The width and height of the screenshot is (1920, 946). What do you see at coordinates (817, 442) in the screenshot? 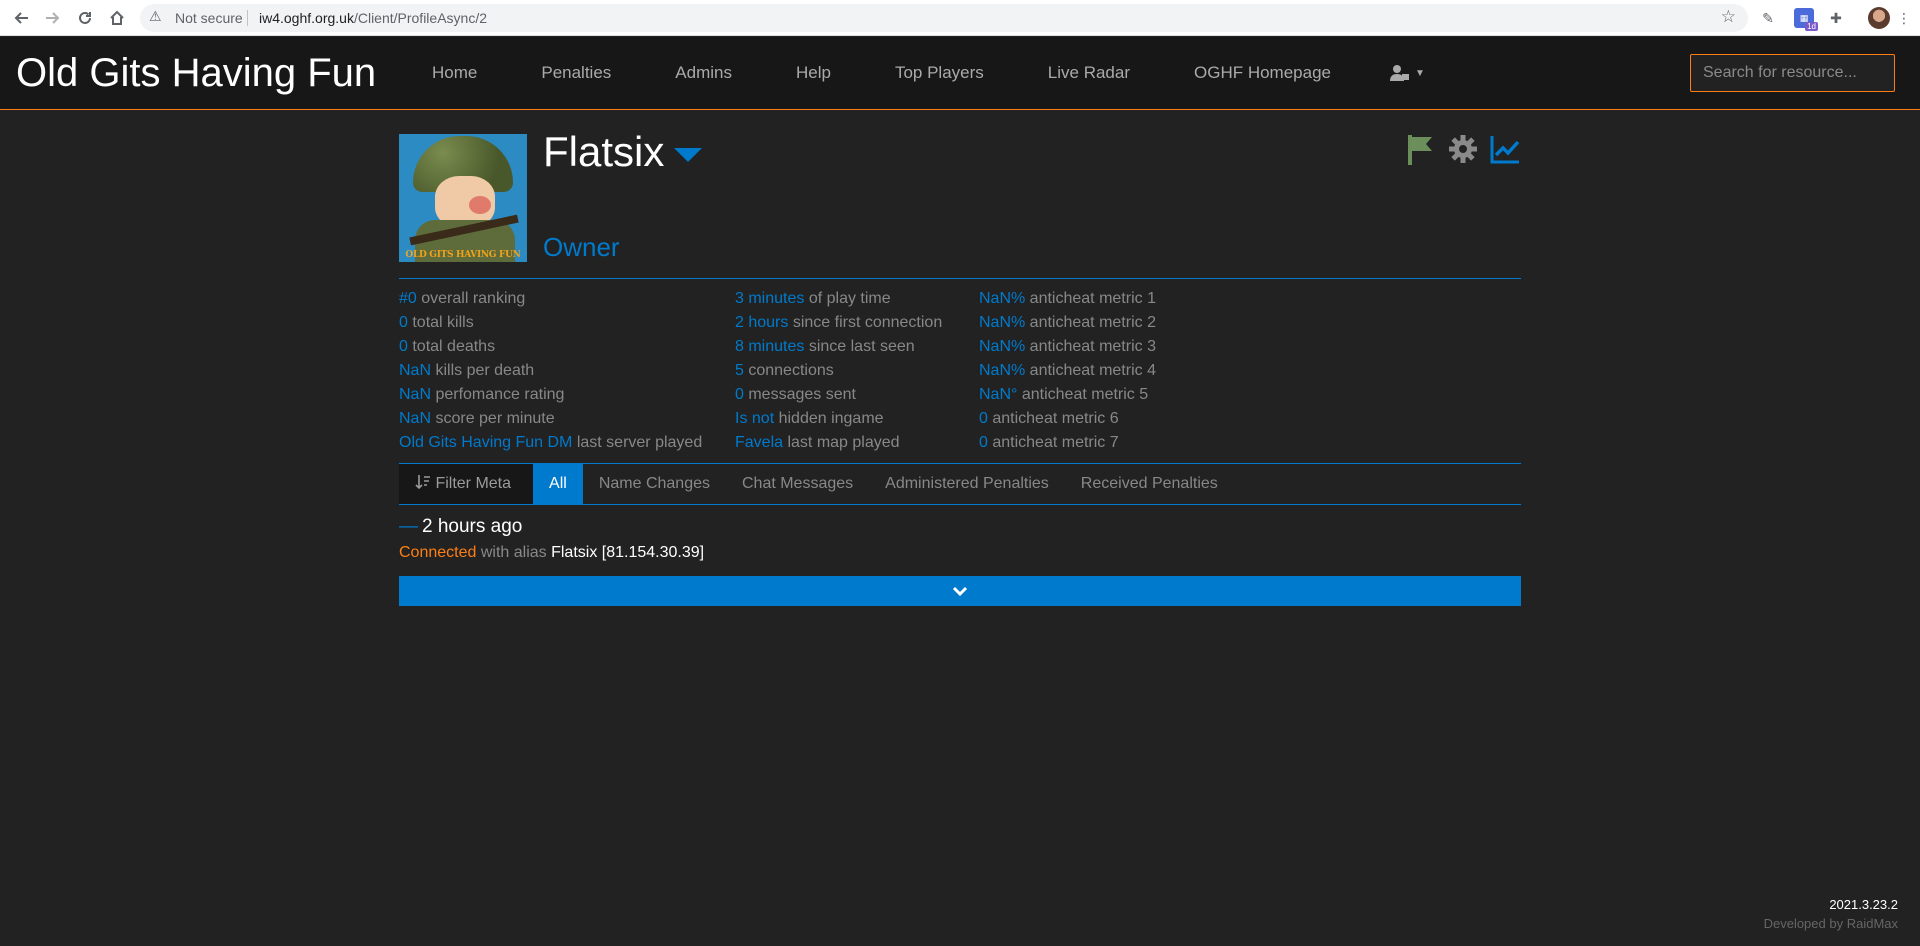
I see `stat-last-map: Favela last map played` at bounding box center [817, 442].